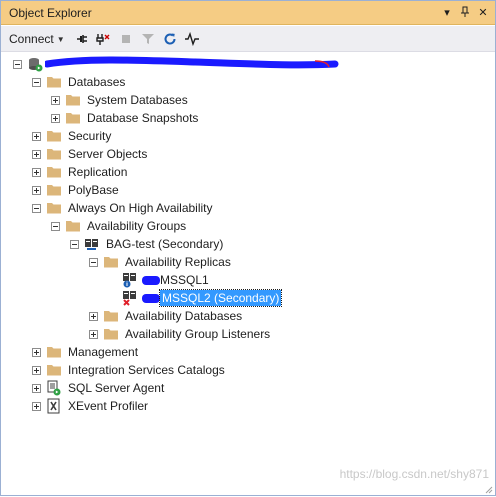  I want to click on tree-node-database-snapshots: Database Snapshots, so click(125, 118).